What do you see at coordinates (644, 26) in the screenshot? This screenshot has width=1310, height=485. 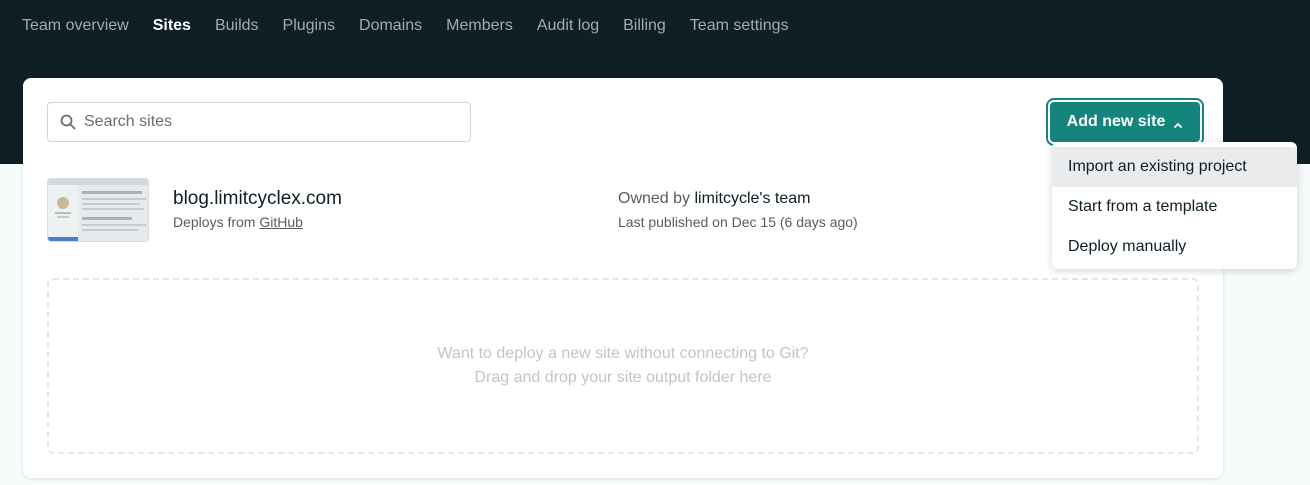 I see `nav-billing: Billing` at bounding box center [644, 26].